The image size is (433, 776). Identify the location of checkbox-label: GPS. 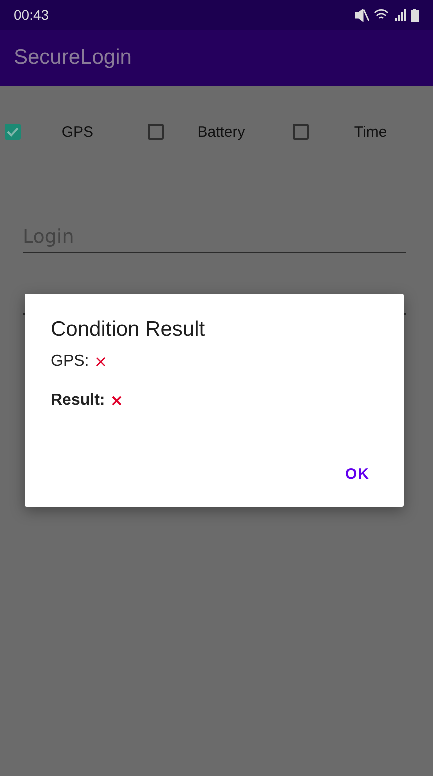
(77, 132).